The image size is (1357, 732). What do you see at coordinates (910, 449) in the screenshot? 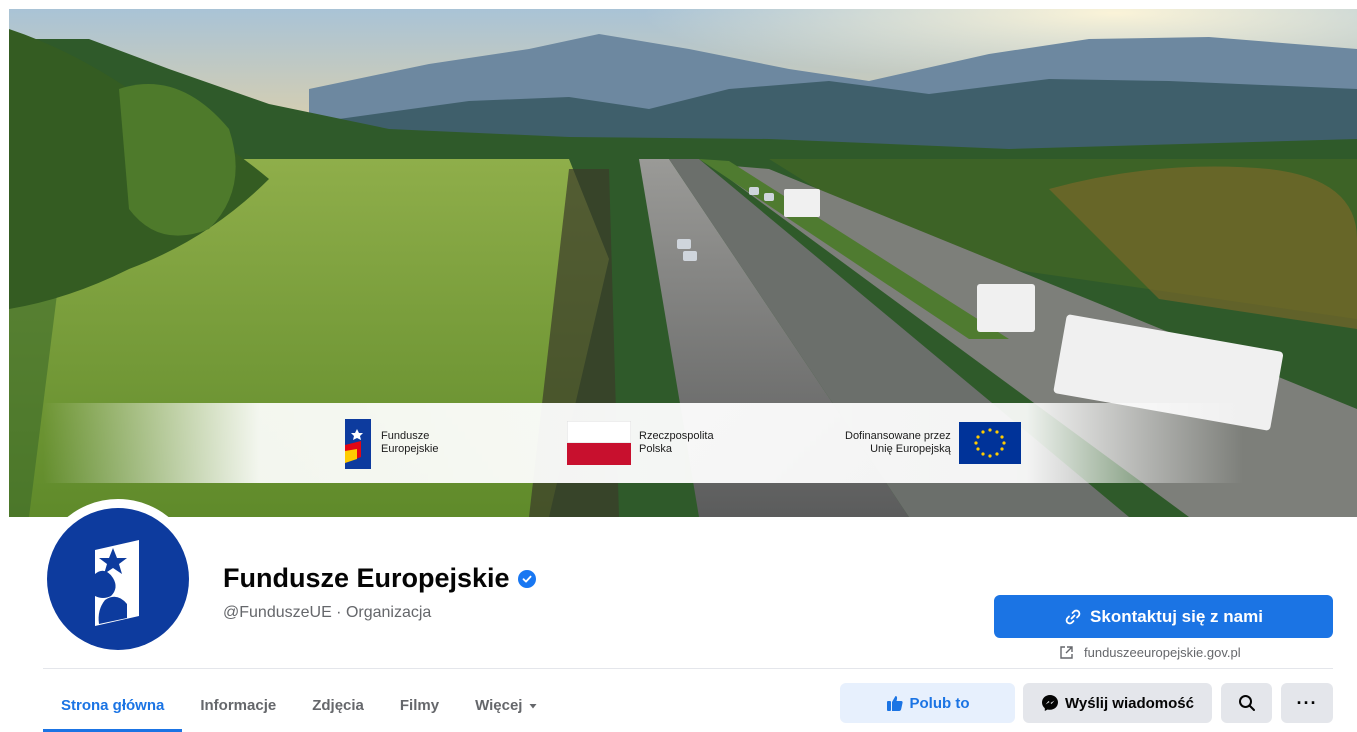
I see `eu-logo-line2: Unię Europejską` at bounding box center [910, 449].